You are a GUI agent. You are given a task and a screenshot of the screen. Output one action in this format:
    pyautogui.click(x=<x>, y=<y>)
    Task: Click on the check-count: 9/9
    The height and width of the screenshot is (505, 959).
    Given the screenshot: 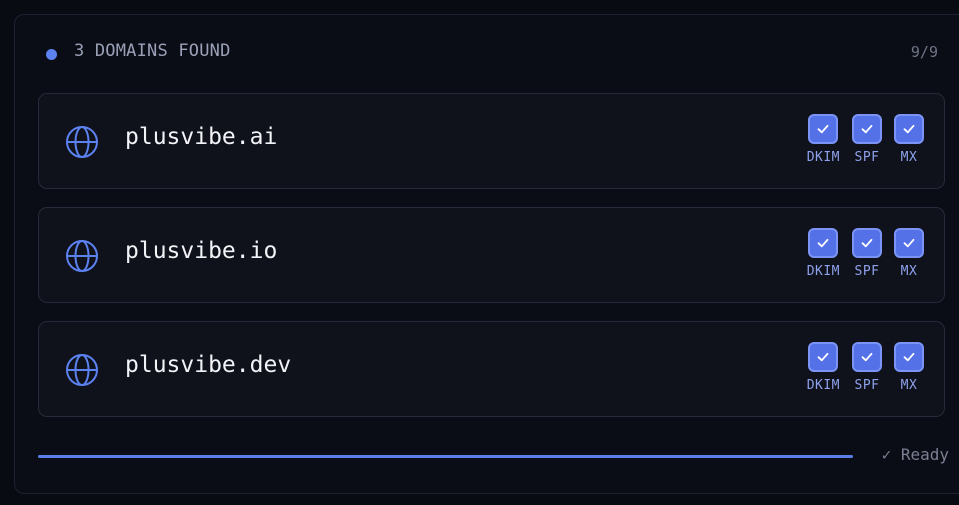 What is the action you would take?
    pyautogui.click(x=924, y=52)
    